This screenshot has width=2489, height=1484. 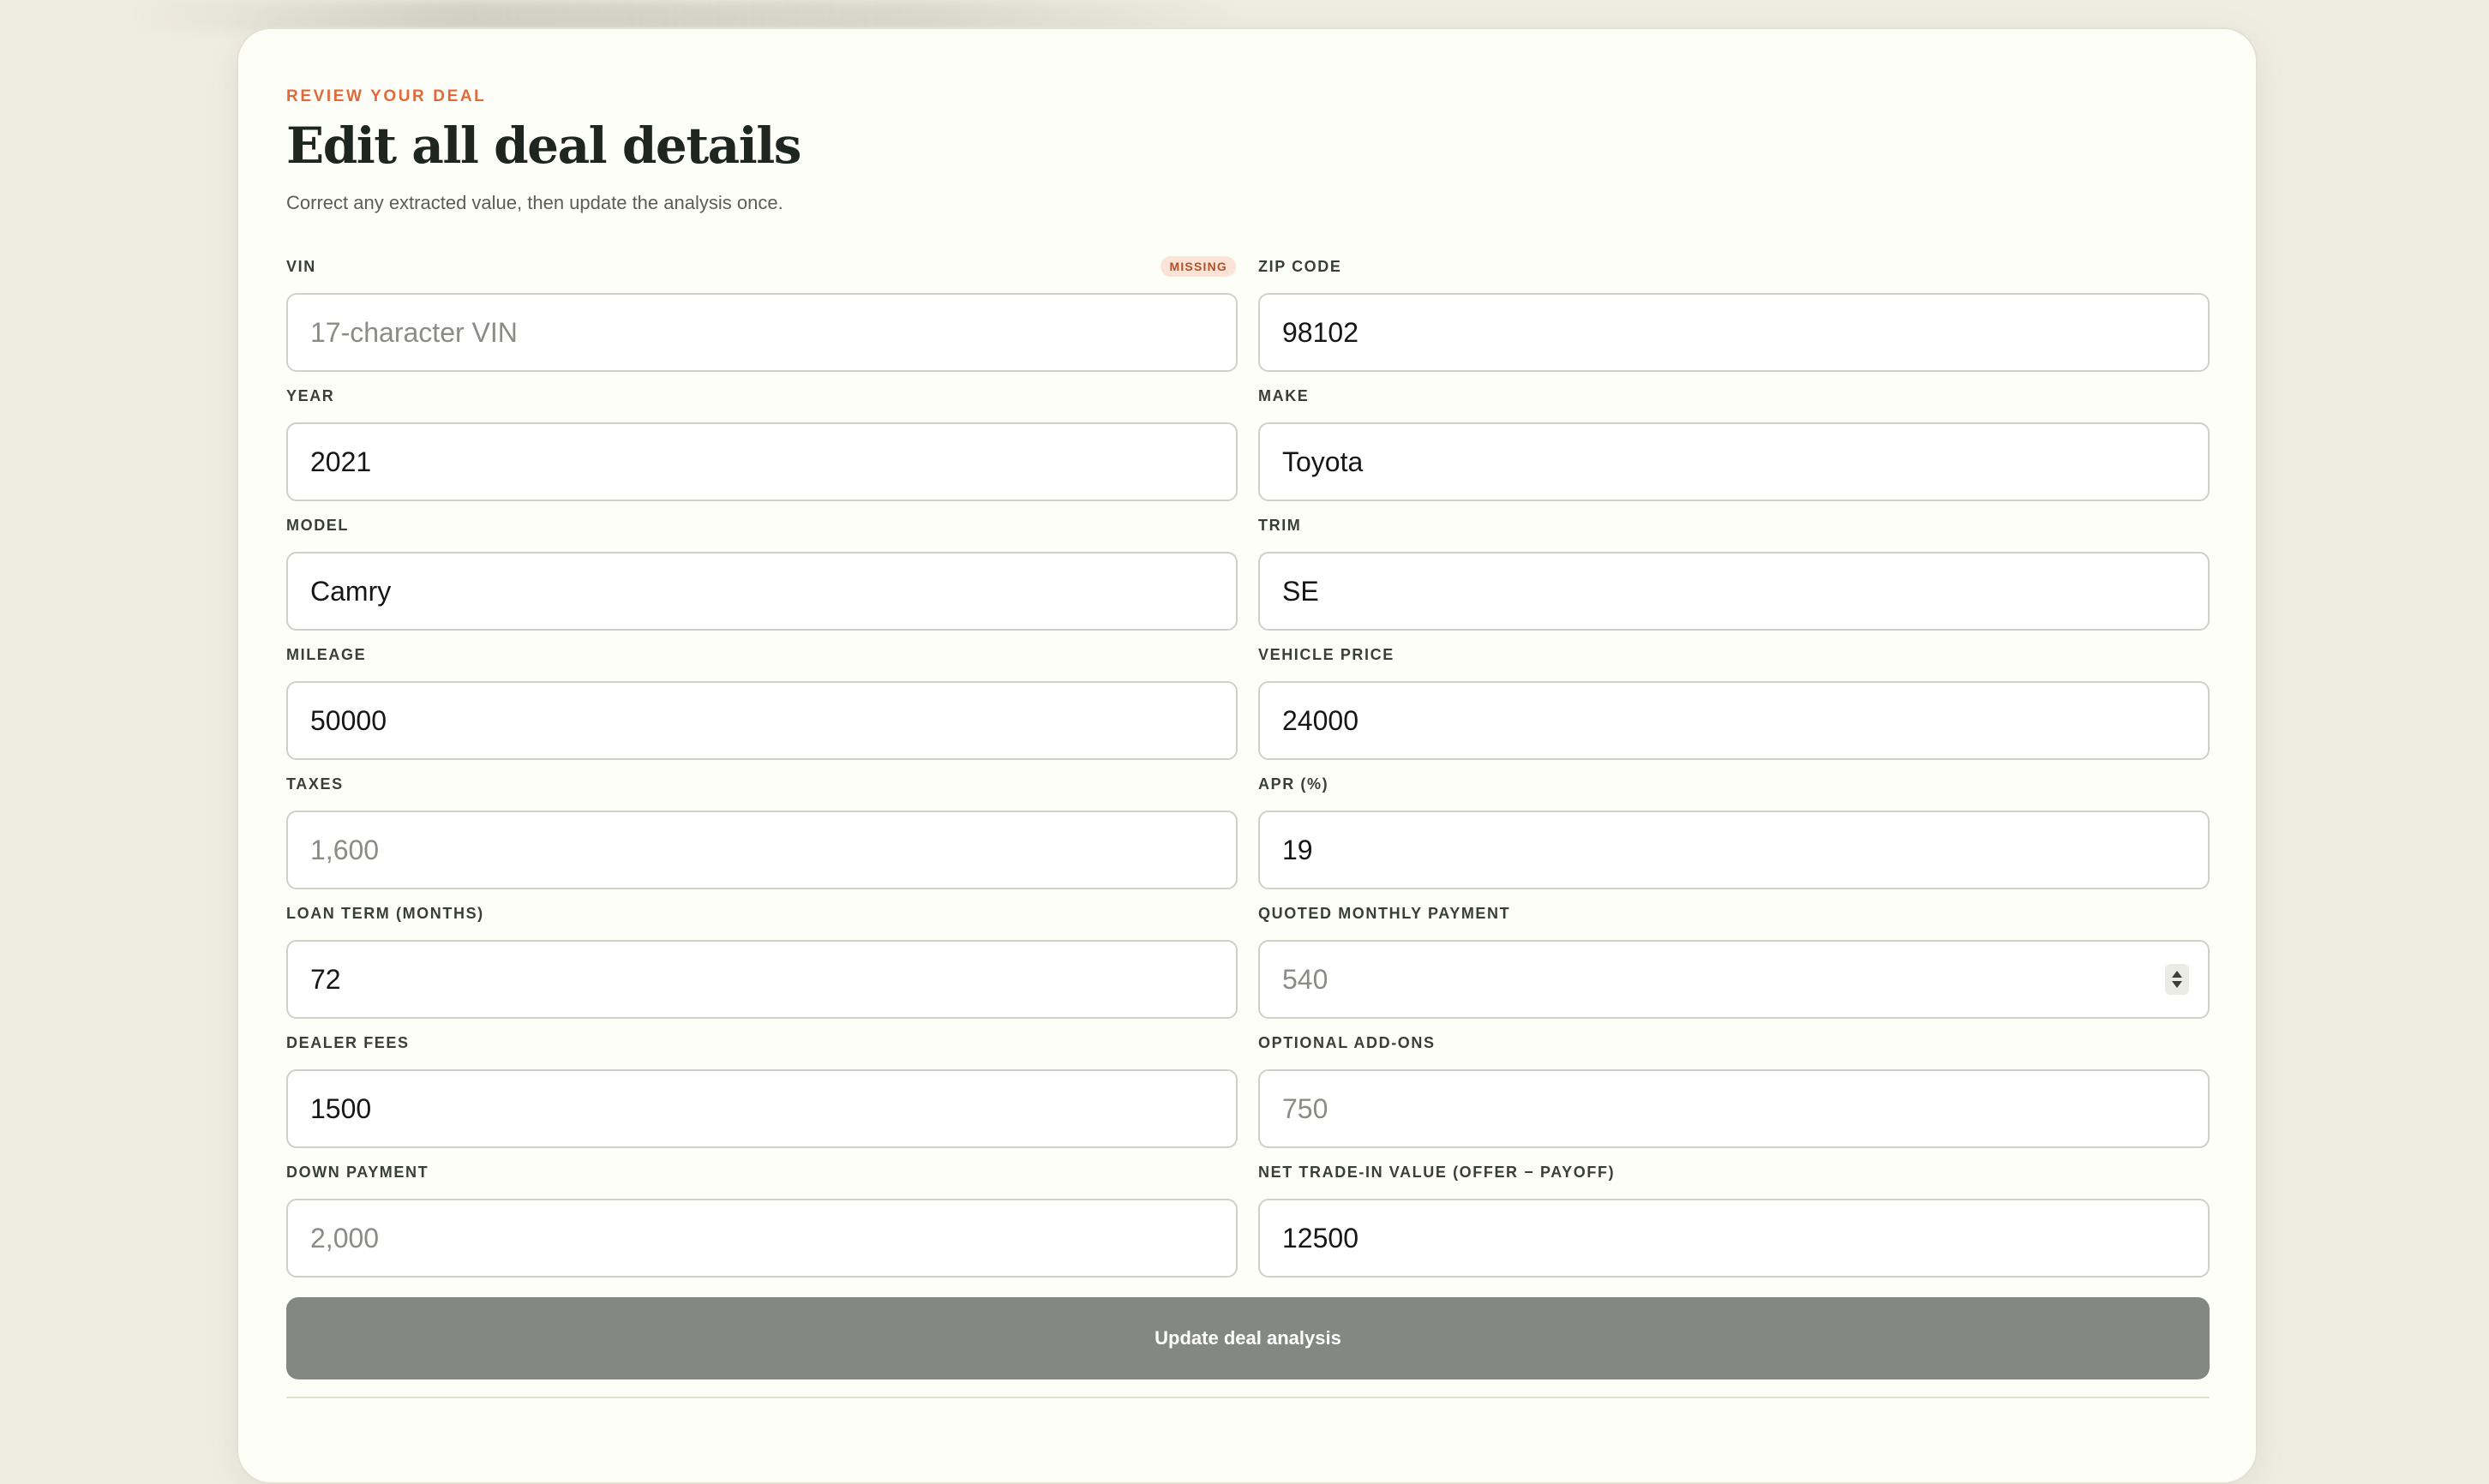 What do you see at coordinates (762, 461) in the screenshot?
I see `year-input` at bounding box center [762, 461].